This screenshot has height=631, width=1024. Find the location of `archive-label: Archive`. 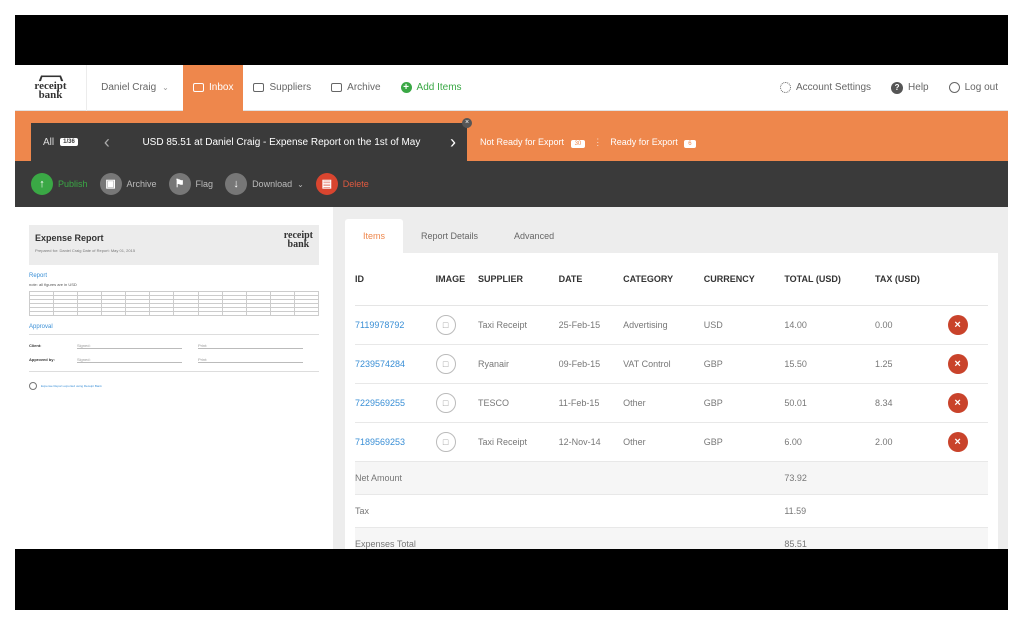

archive-label: Archive is located at coordinates (141, 184).